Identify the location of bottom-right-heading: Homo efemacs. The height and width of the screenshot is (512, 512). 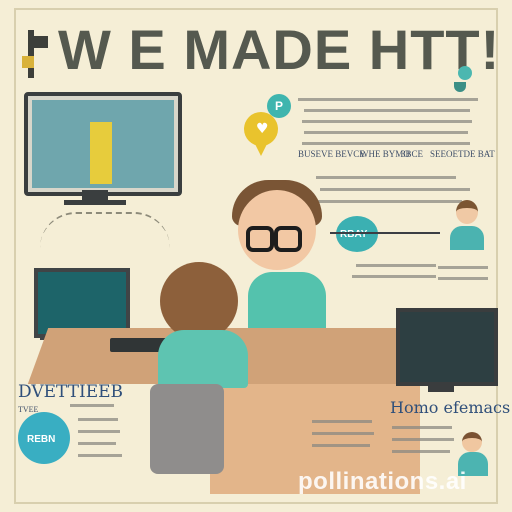
(450, 407).